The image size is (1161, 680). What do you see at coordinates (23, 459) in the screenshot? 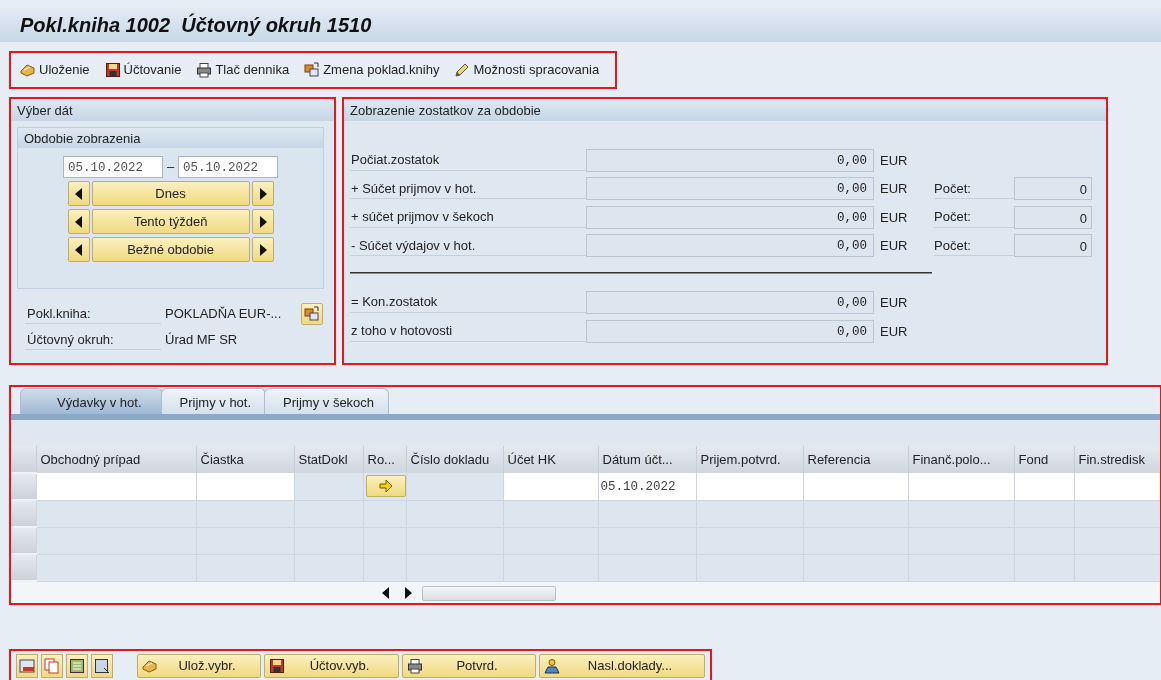
I see `row-header` at bounding box center [23, 459].